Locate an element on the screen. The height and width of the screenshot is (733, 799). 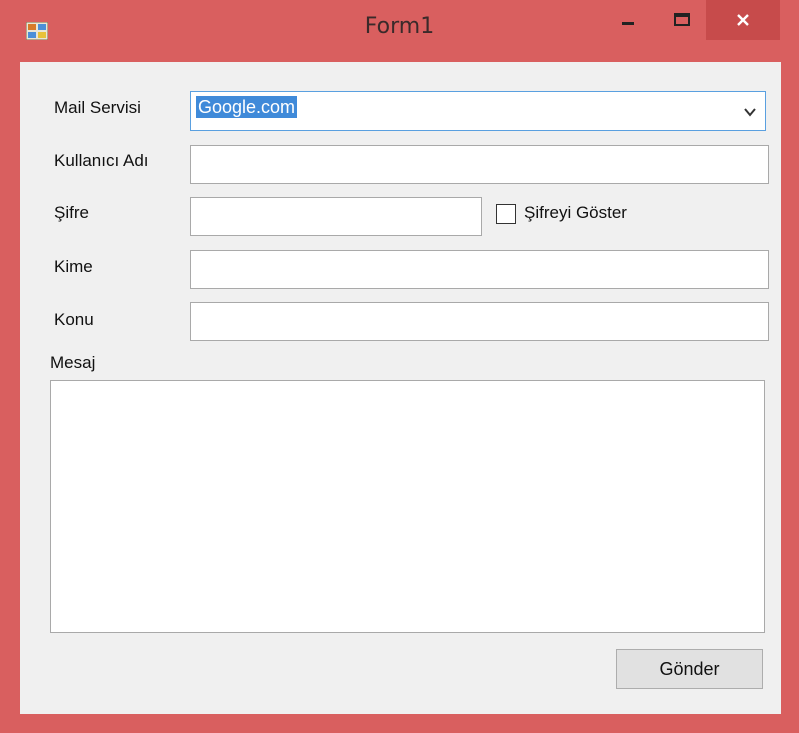
to-field is located at coordinates (479, 269).